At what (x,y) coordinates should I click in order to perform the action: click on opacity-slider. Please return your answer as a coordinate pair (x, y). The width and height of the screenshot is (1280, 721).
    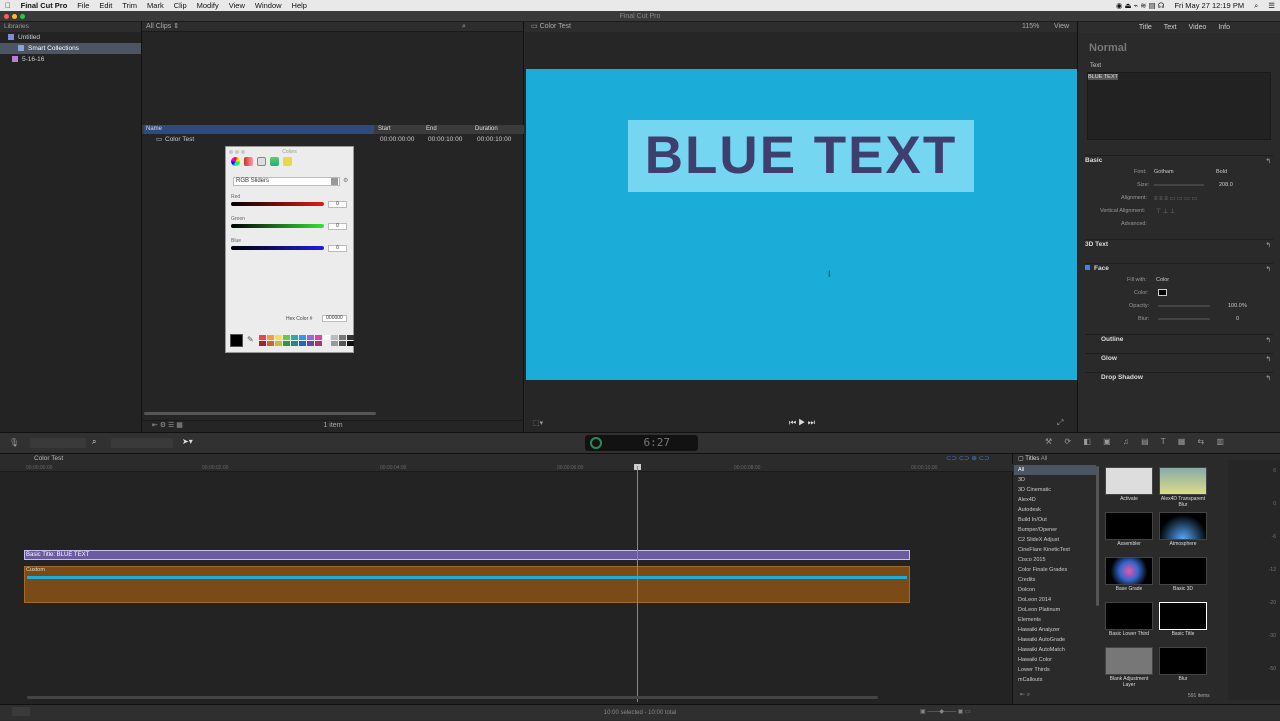
    Looking at the image, I should click on (1184, 306).